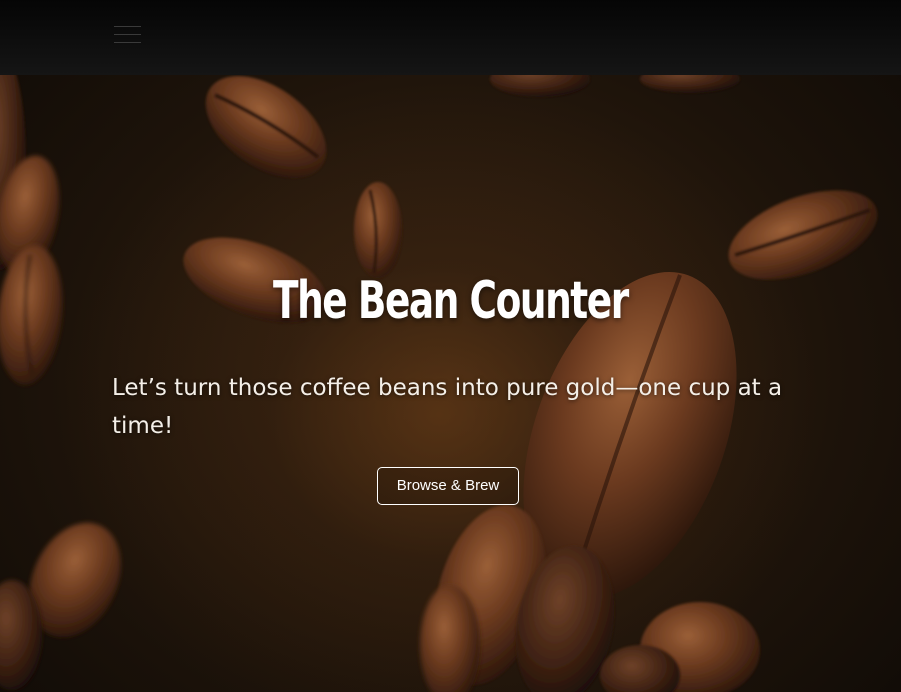  What do you see at coordinates (450, 301) in the screenshot?
I see `hero-title: The Bean Counter` at bounding box center [450, 301].